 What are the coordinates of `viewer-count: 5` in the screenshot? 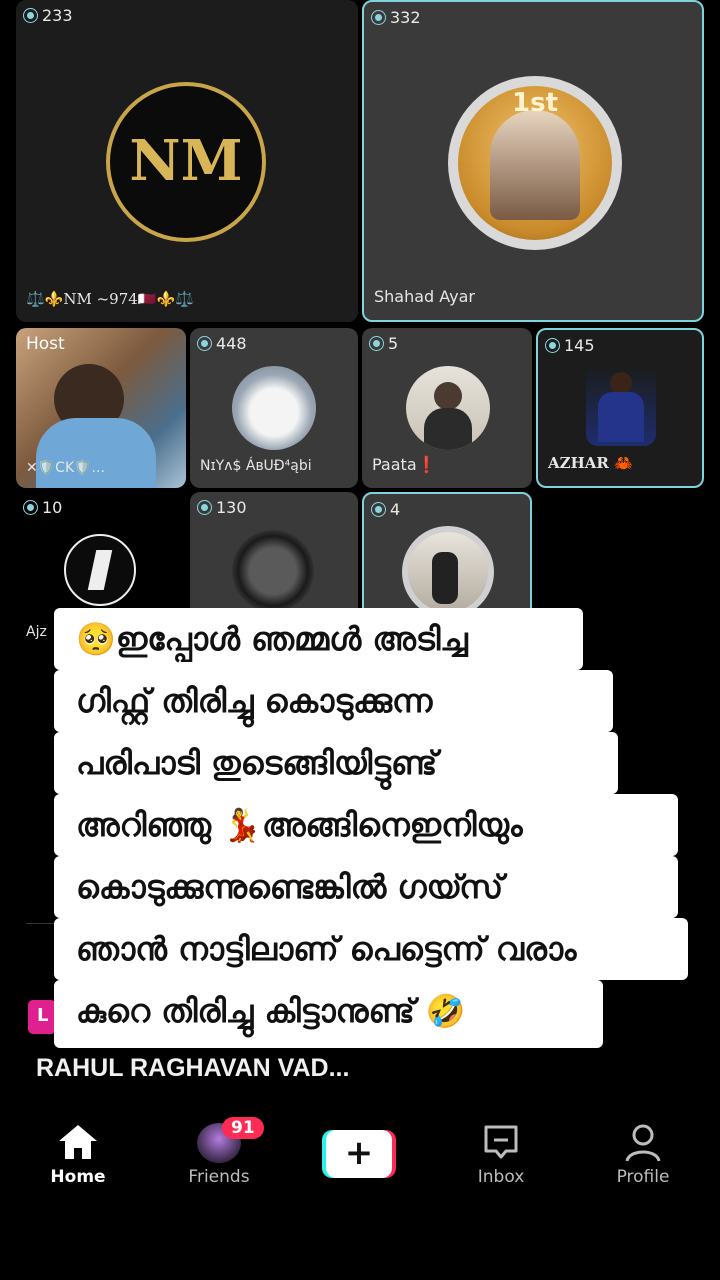 It's located at (384, 343).